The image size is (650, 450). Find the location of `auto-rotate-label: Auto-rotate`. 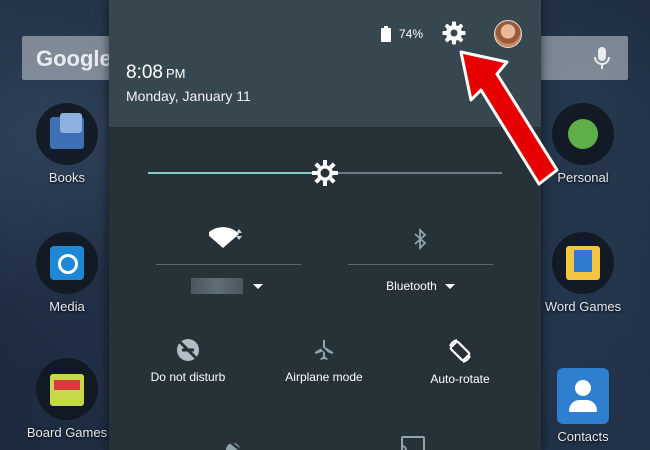

auto-rotate-label: Auto-rotate is located at coordinates (460, 379).